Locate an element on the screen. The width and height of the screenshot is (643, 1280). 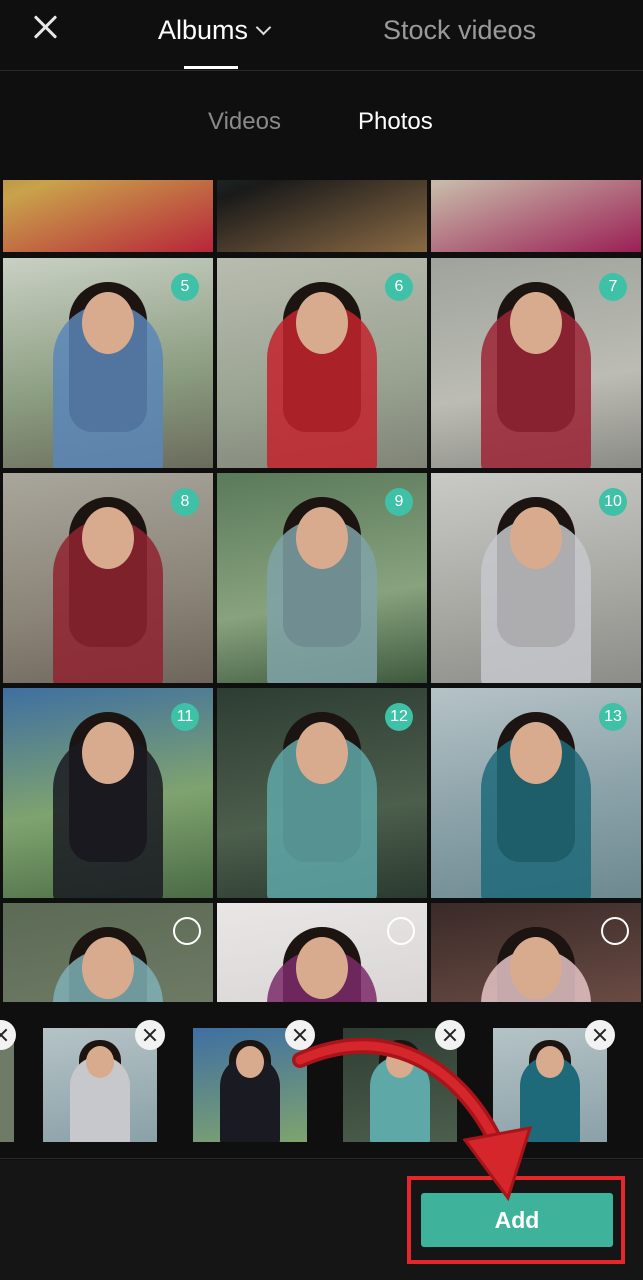
tab-stock-videos-label: Stock videos is located at coordinates (460, 29).